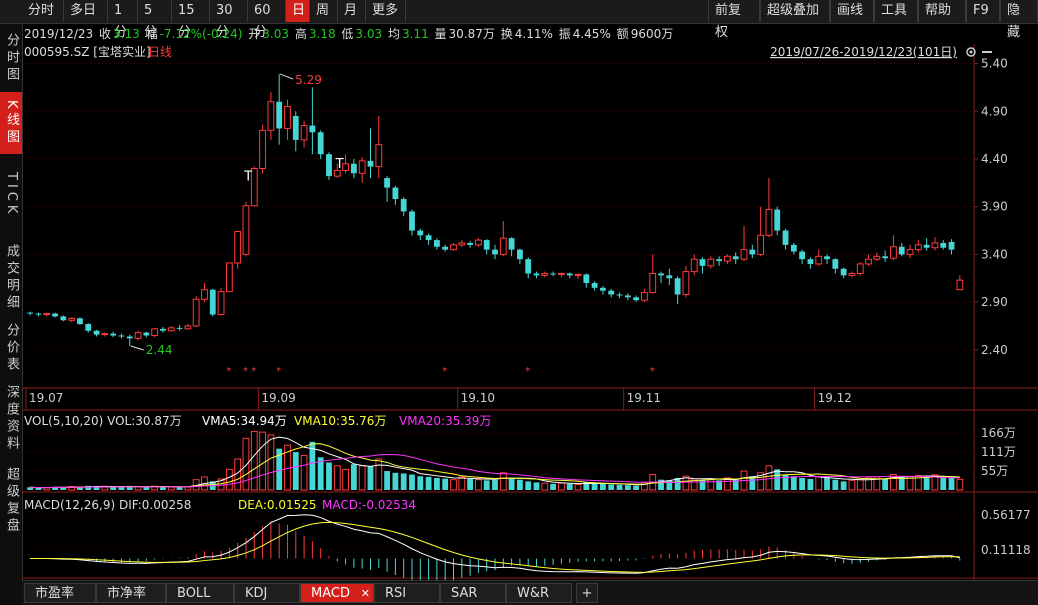  I want to click on indicator-tab-5: RSI, so click(407, 593).